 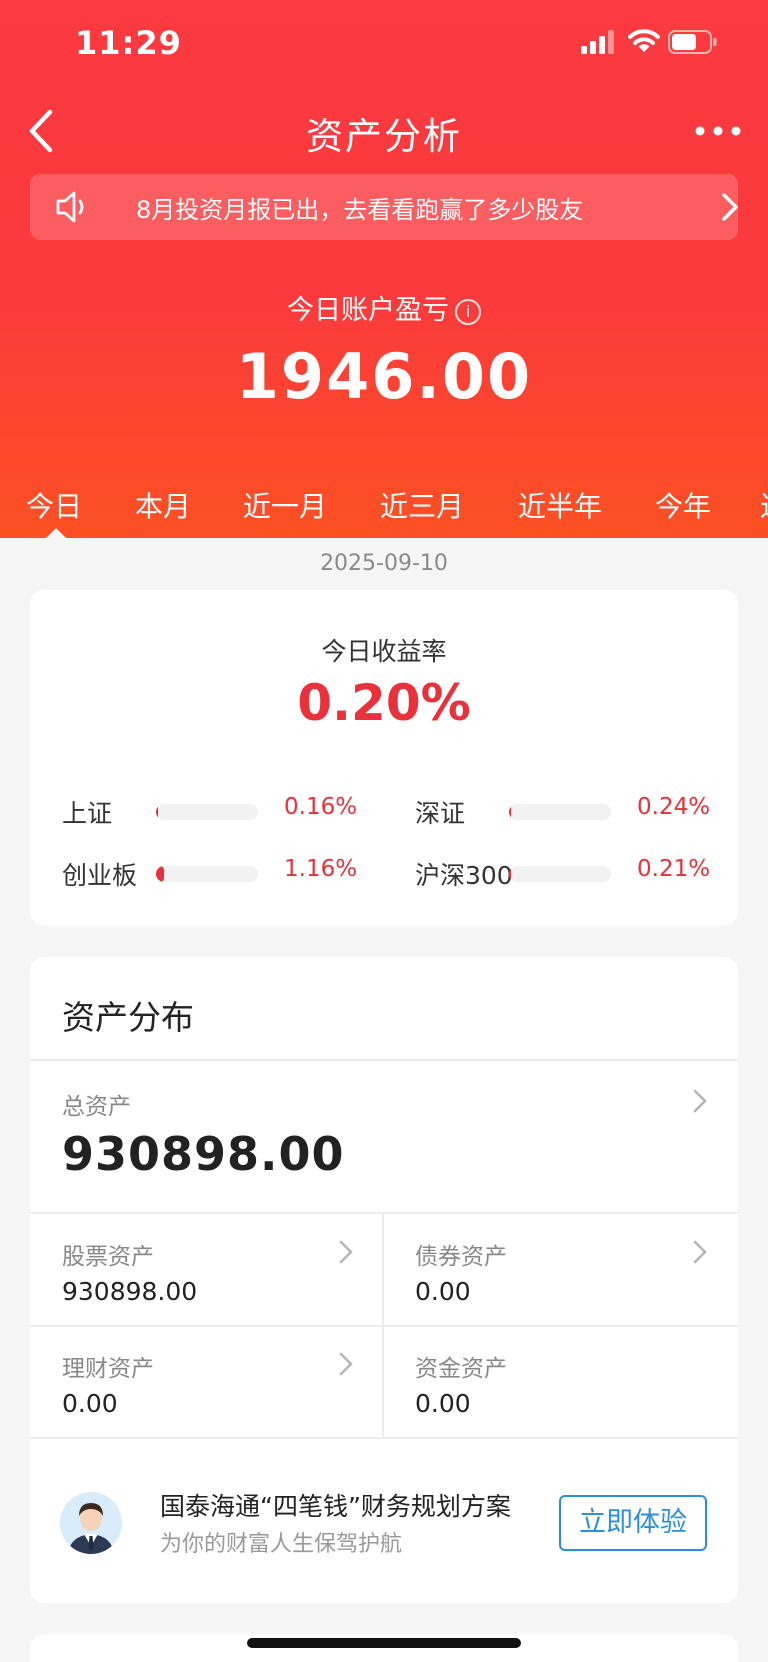 I want to click on home-indicator, so click(x=384, y=1643).